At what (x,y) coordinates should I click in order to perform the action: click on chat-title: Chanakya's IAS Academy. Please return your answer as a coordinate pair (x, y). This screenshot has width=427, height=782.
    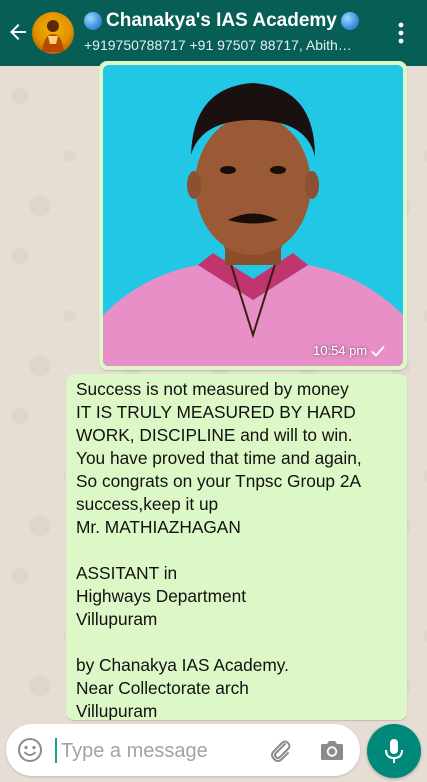
    Looking at the image, I should click on (234, 21).